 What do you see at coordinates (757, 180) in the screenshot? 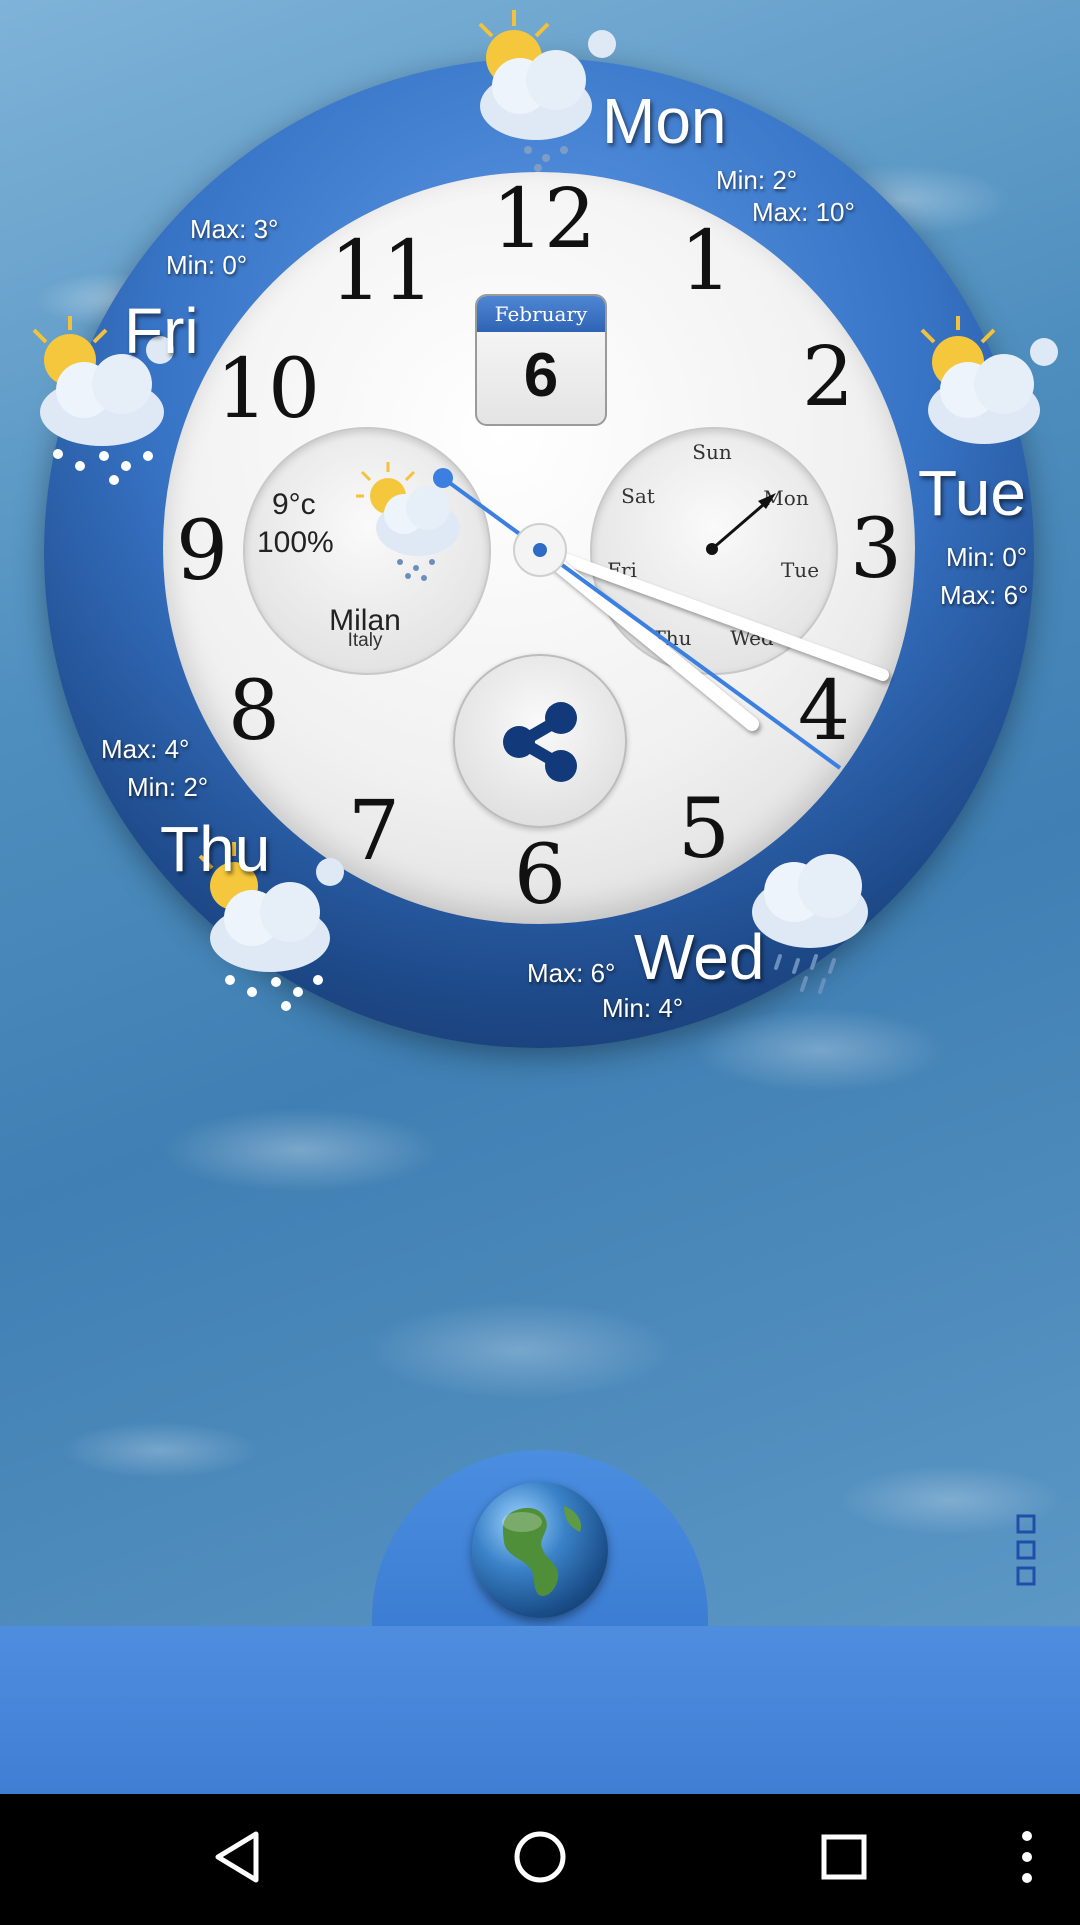
I see `forecast-mon-min: Min: 2°` at bounding box center [757, 180].